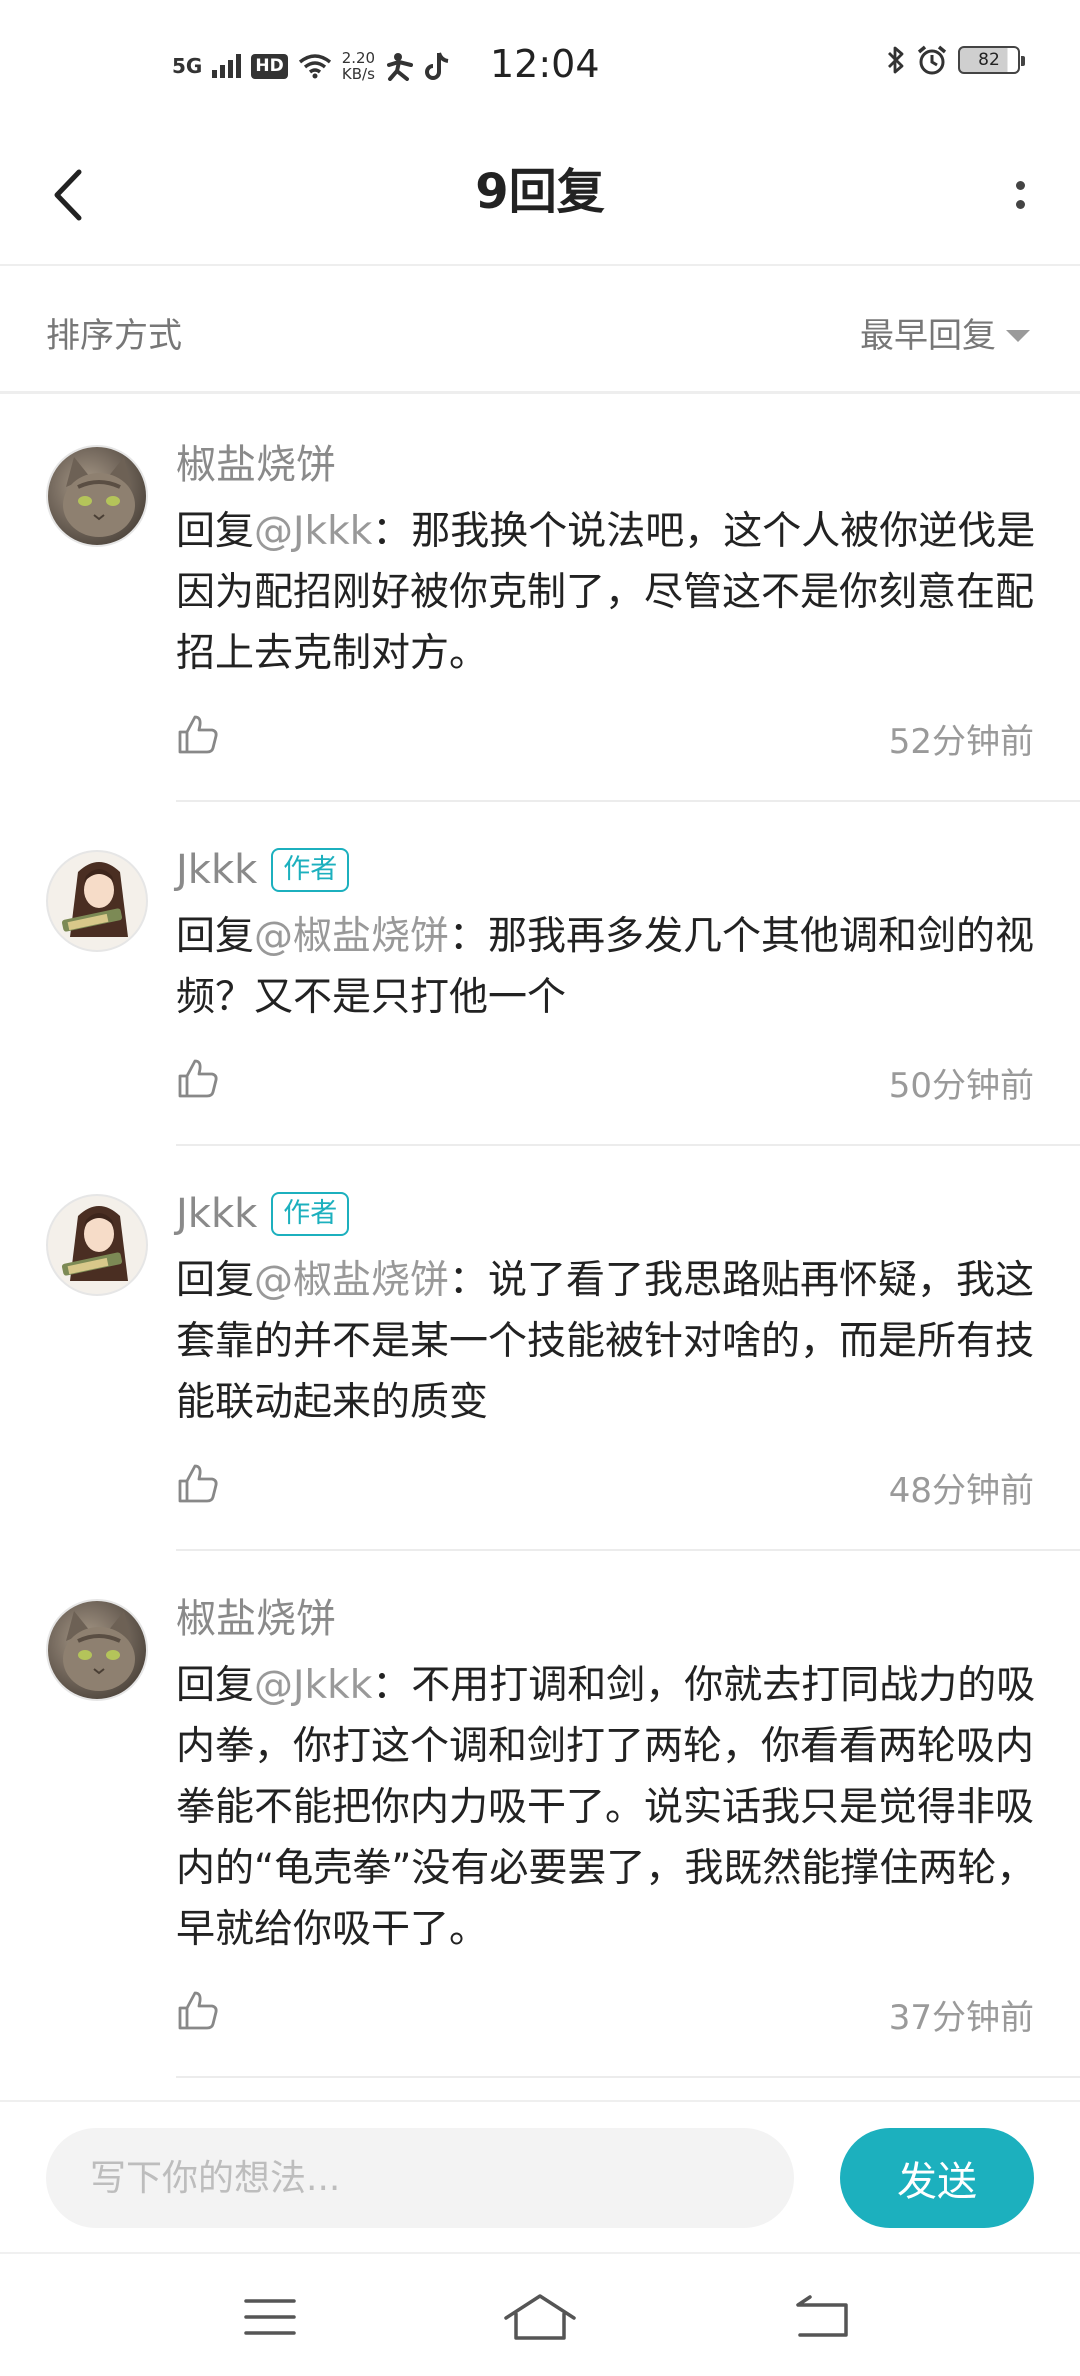 The width and height of the screenshot is (1080, 2376). What do you see at coordinates (961, 742) in the screenshot?
I see `reply-timestamp: 52分钟前` at bounding box center [961, 742].